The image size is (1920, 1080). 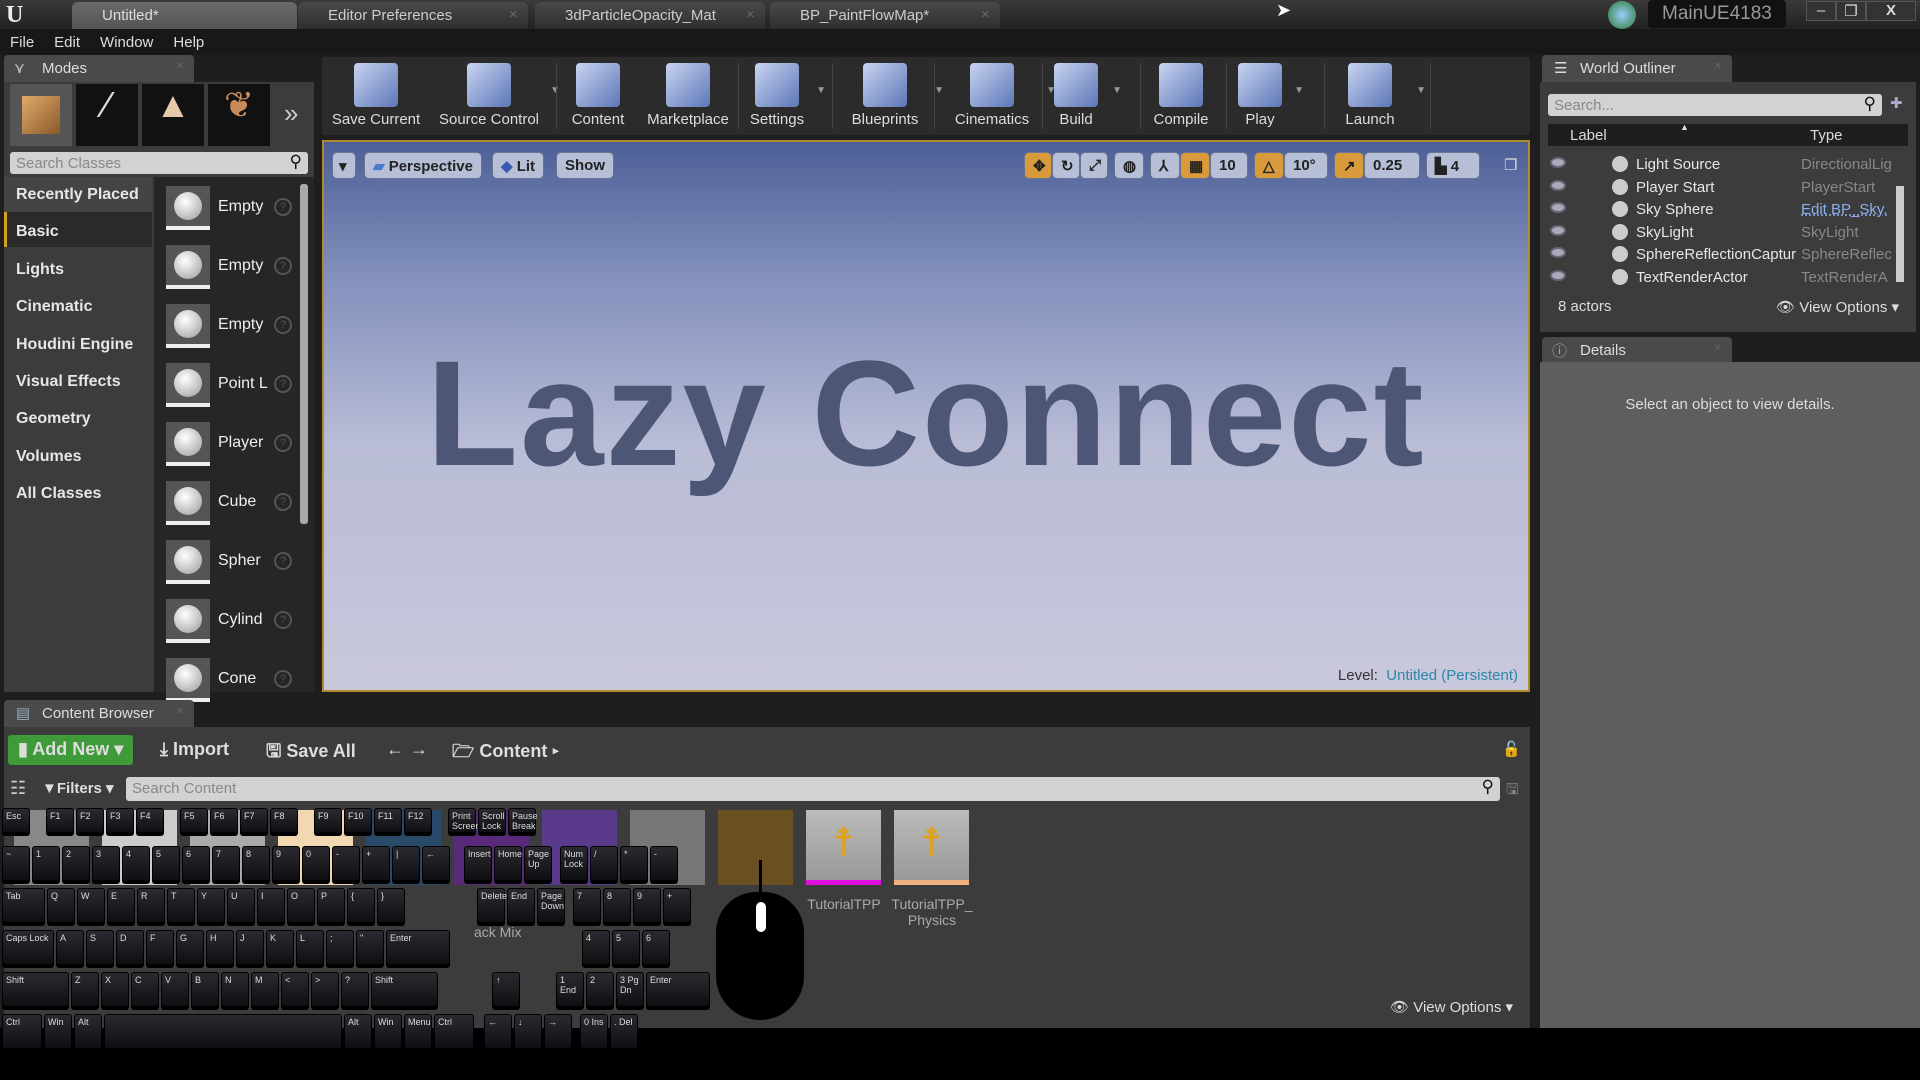 I want to click on lock-icon: 🔓, so click(x=1511, y=749).